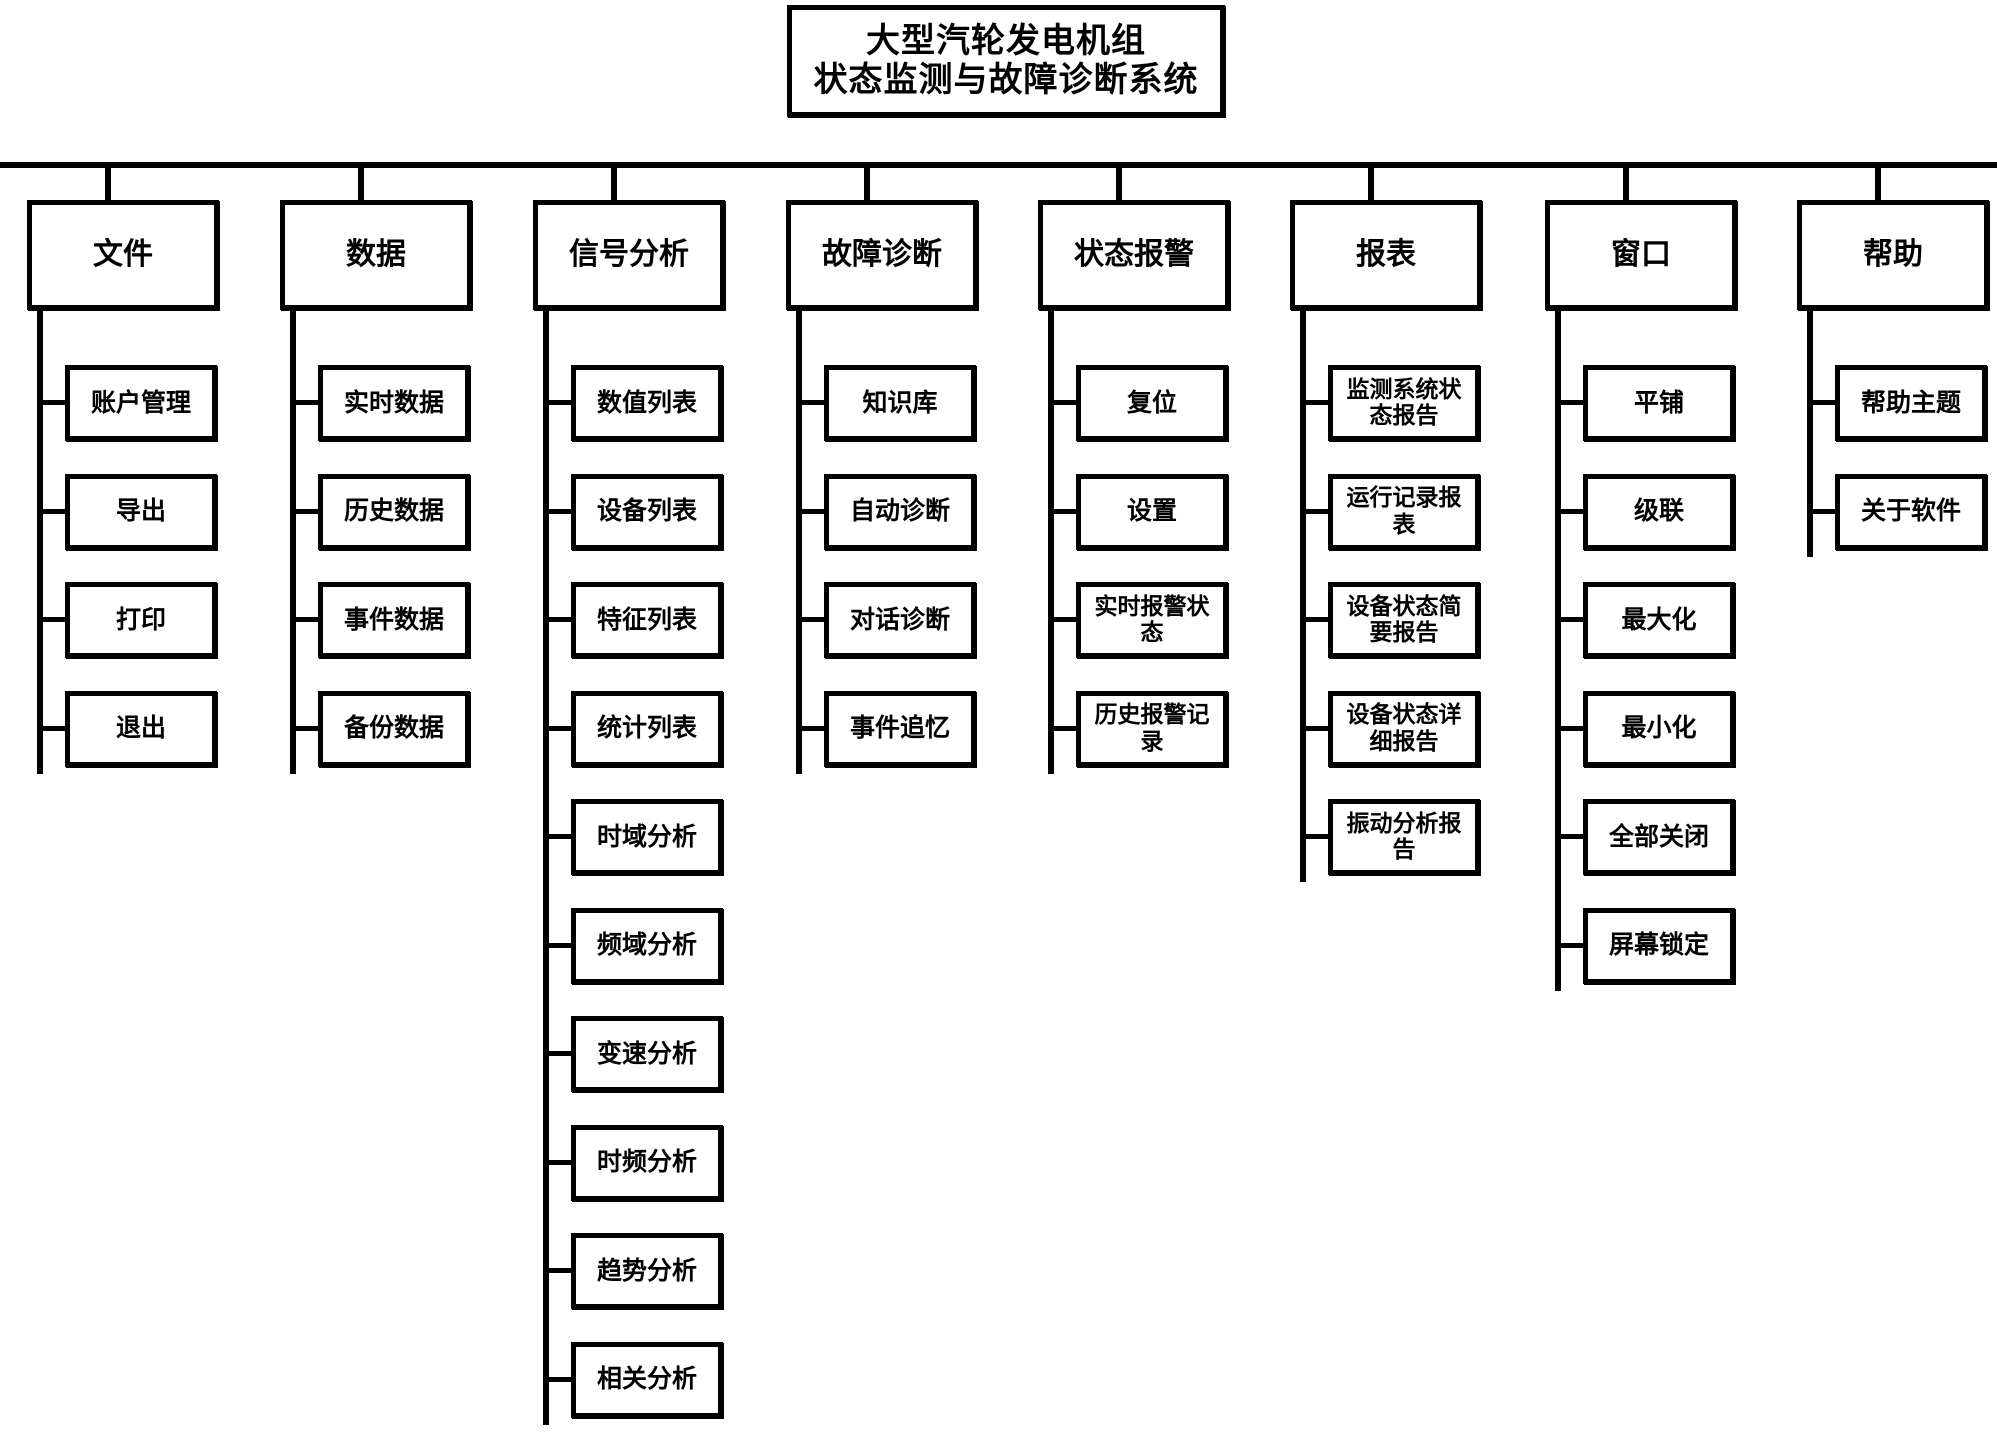 This screenshot has width=1997, height=1437. Describe the element at coordinates (647, 1271) in the screenshot. I see `submenu-item: 趋势分析` at that location.